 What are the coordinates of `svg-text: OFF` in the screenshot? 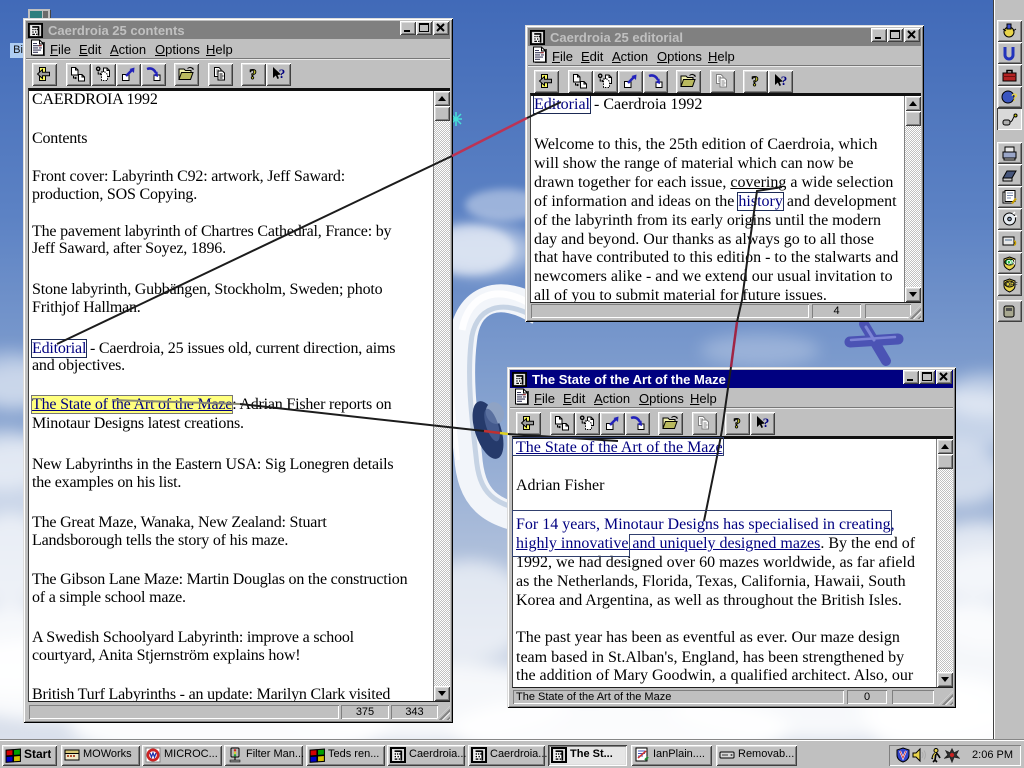 It's located at (1012, 286).